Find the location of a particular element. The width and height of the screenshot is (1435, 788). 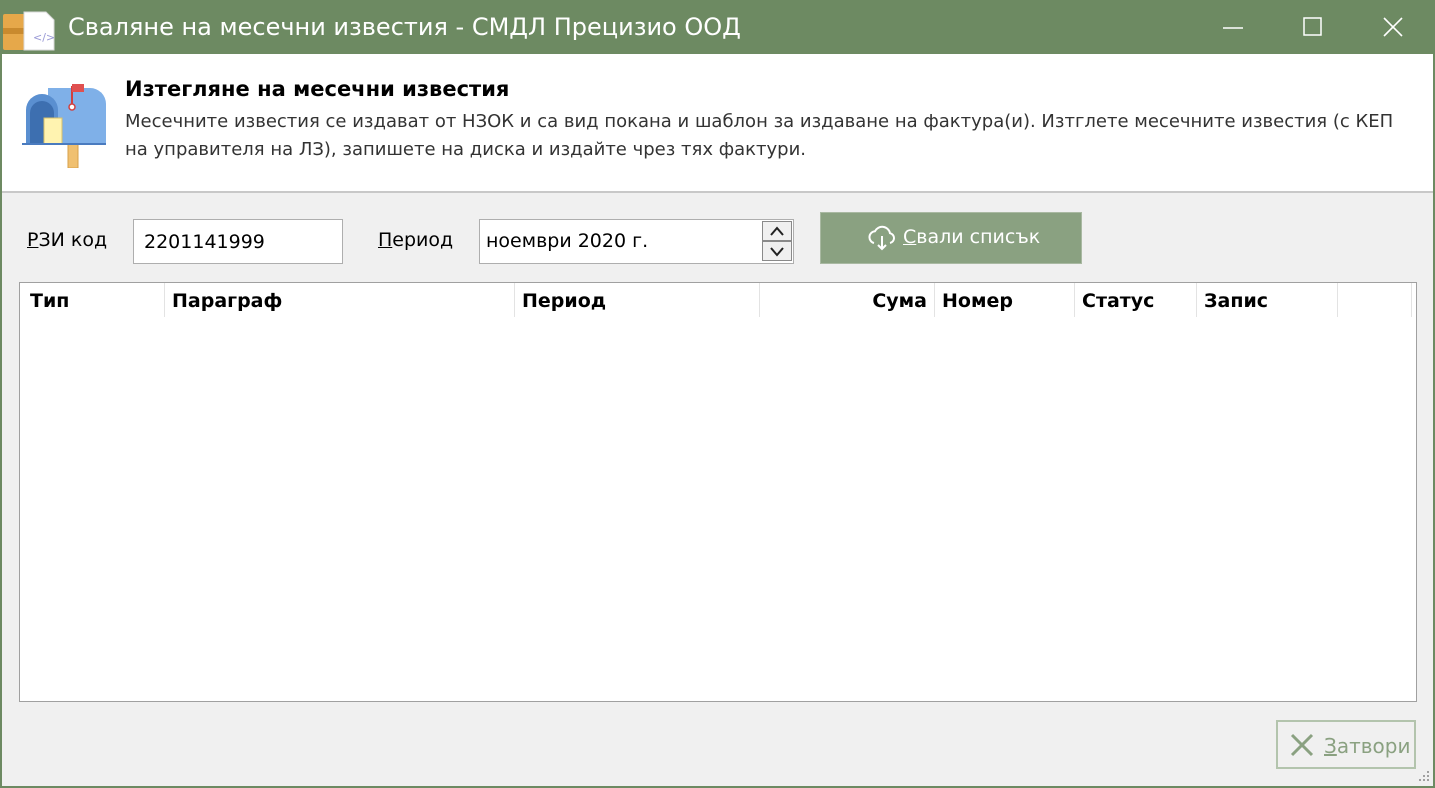

column-header-amount: Сума is located at coordinates (847, 300).